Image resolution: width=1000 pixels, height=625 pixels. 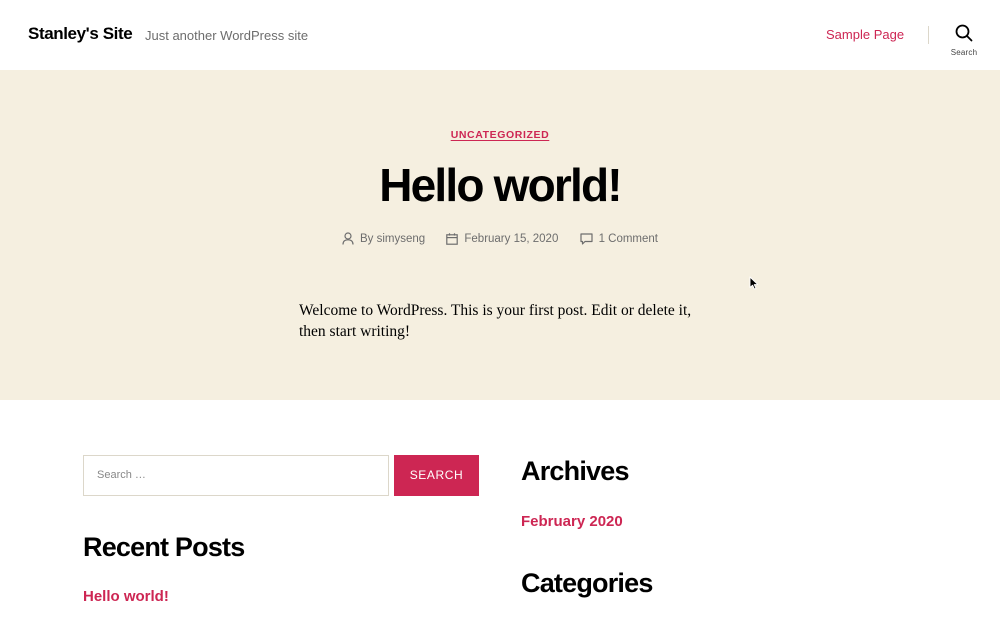 What do you see at coordinates (80, 34) in the screenshot?
I see `site-title: Stanley's Site` at bounding box center [80, 34].